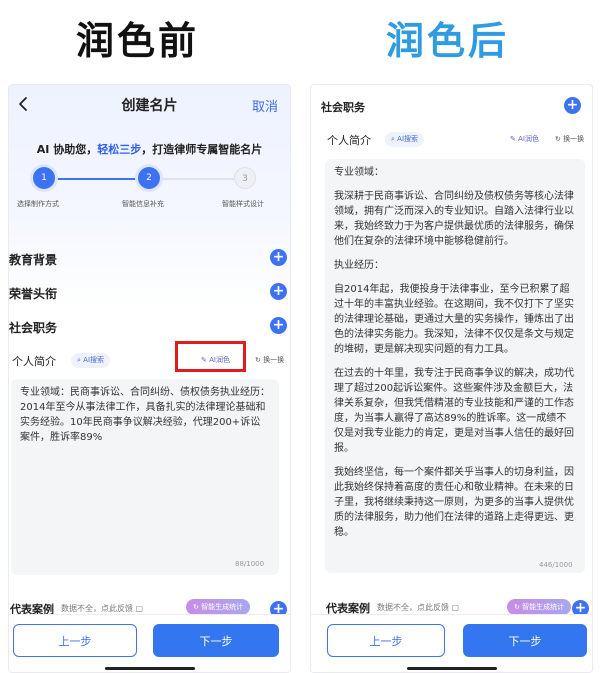 The height and width of the screenshot is (673, 600). What do you see at coordinates (243, 204) in the screenshot?
I see `step-3-label: 智能样式设计` at bounding box center [243, 204].